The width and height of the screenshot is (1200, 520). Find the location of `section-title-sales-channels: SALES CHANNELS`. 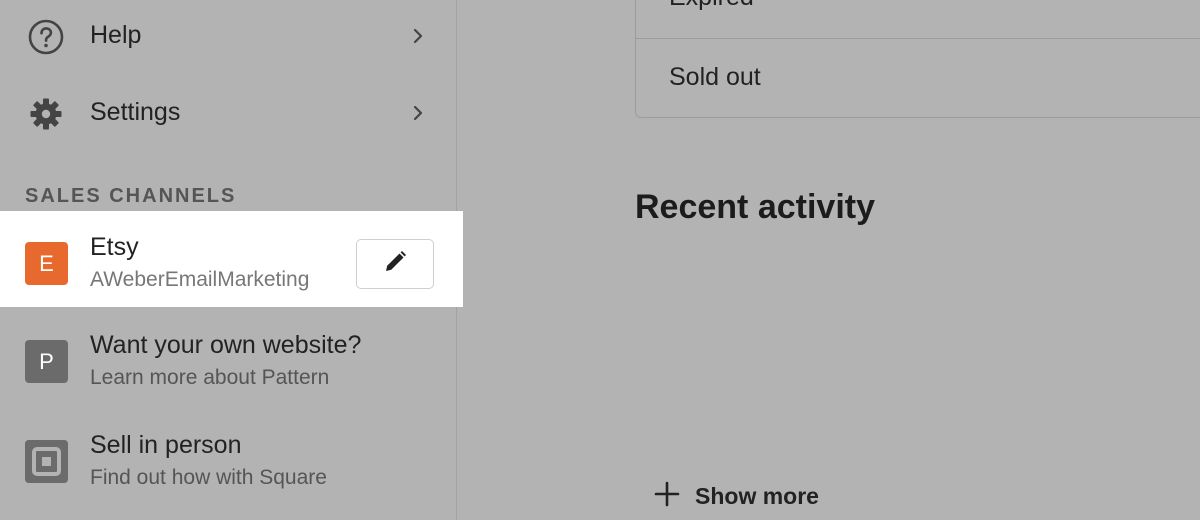

section-title-sales-channels: SALES CHANNELS is located at coordinates (131, 196).